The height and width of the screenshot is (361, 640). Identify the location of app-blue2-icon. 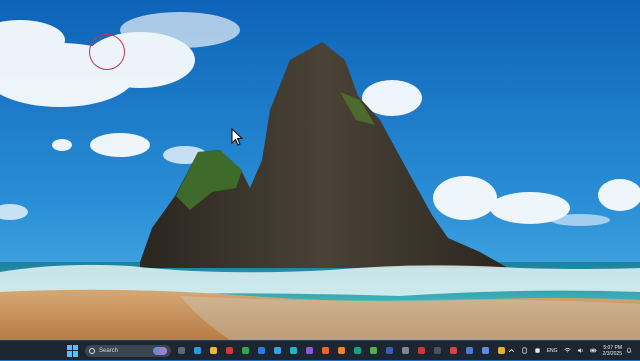
(469, 350).